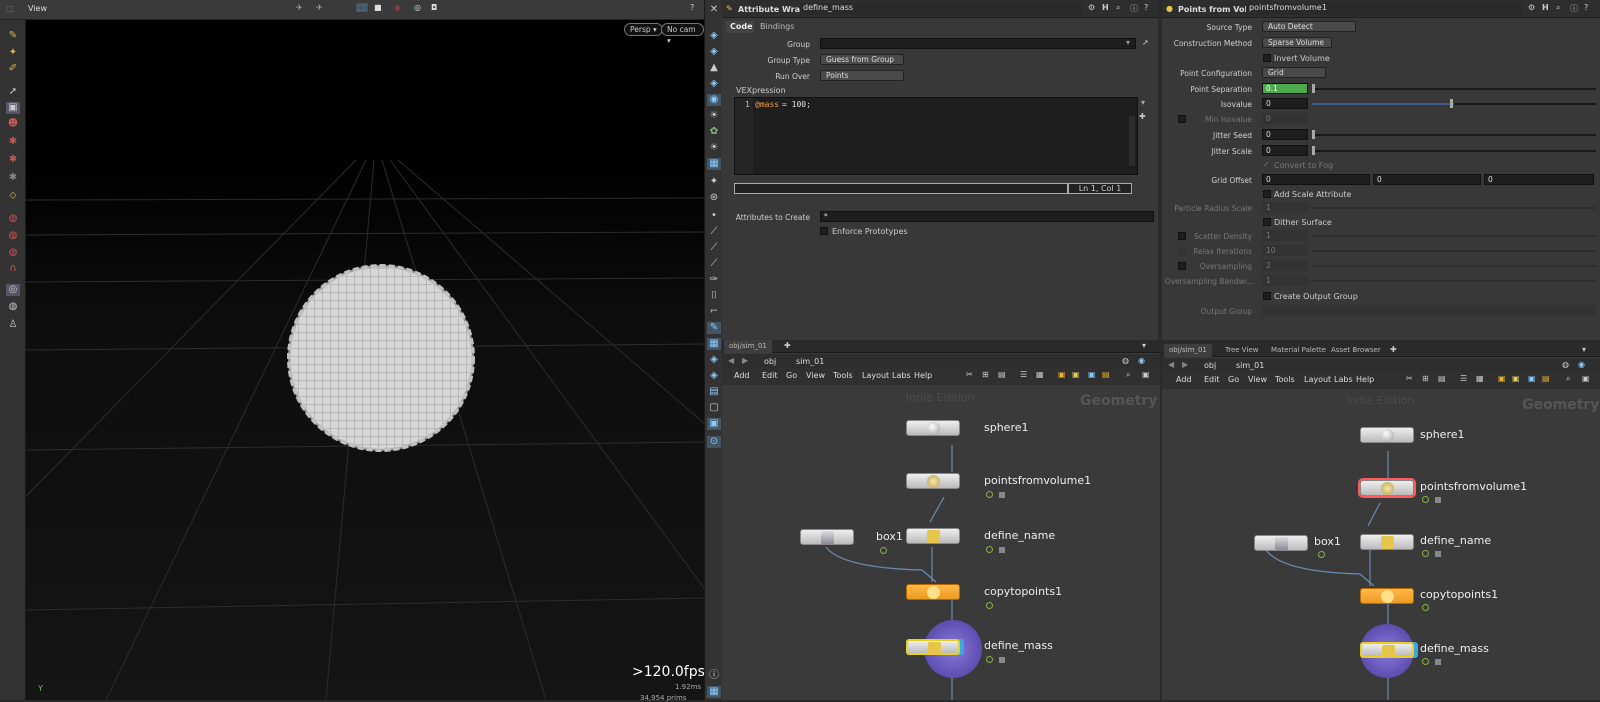  I want to click on grid-icon: ▦, so click(714, 164).